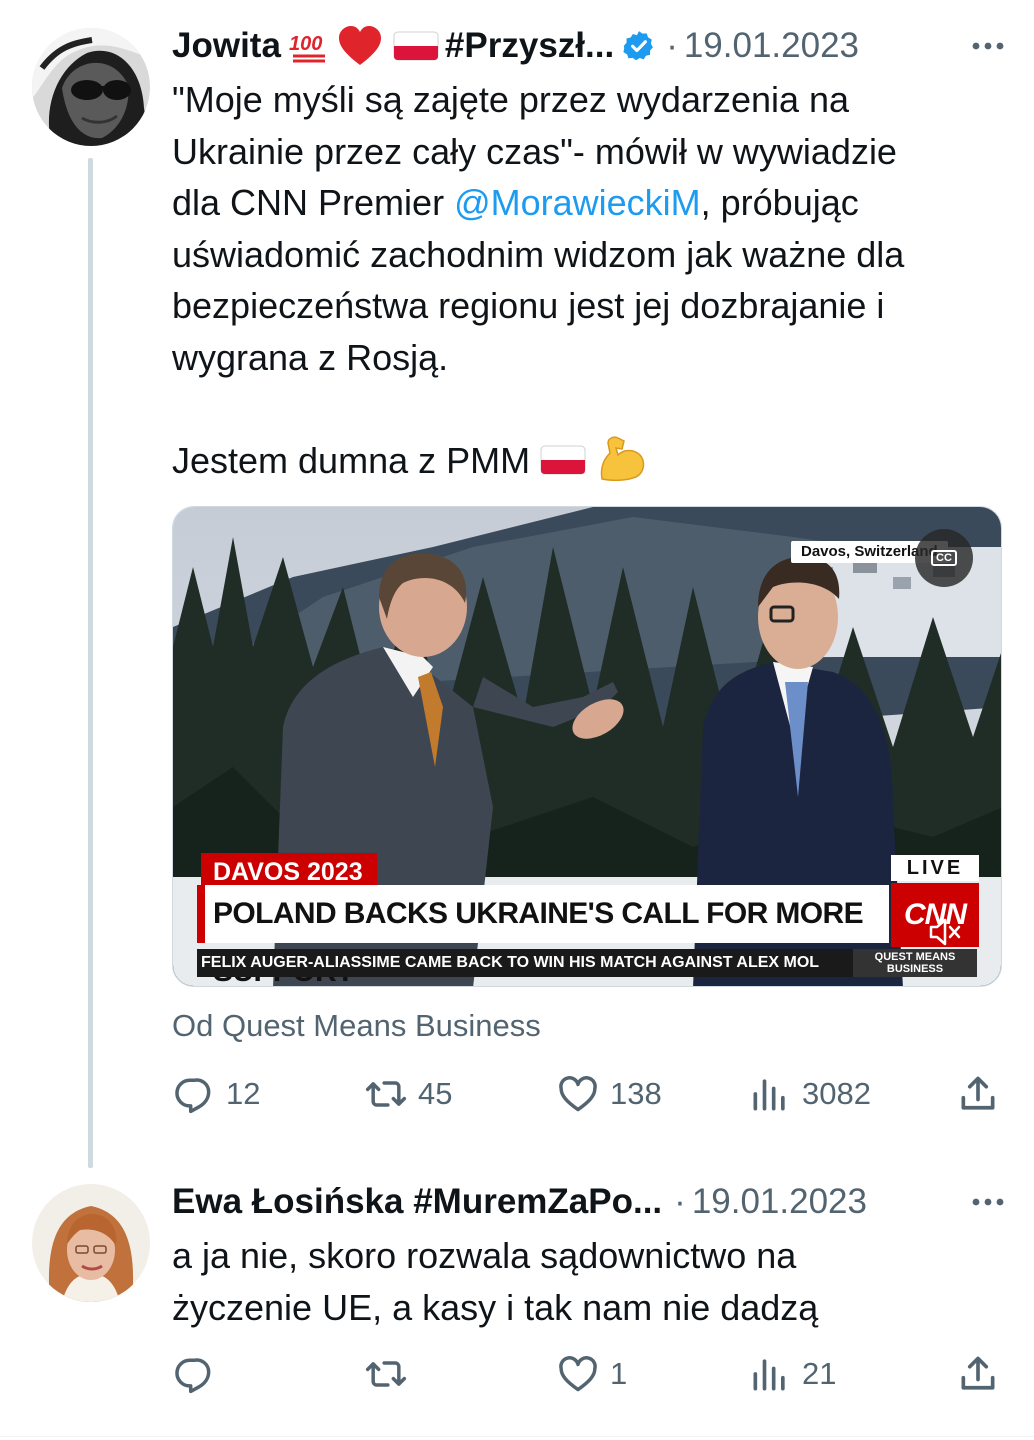 The width and height of the screenshot is (1034, 1440). I want to click on retweet-count: 45, so click(435, 1093).